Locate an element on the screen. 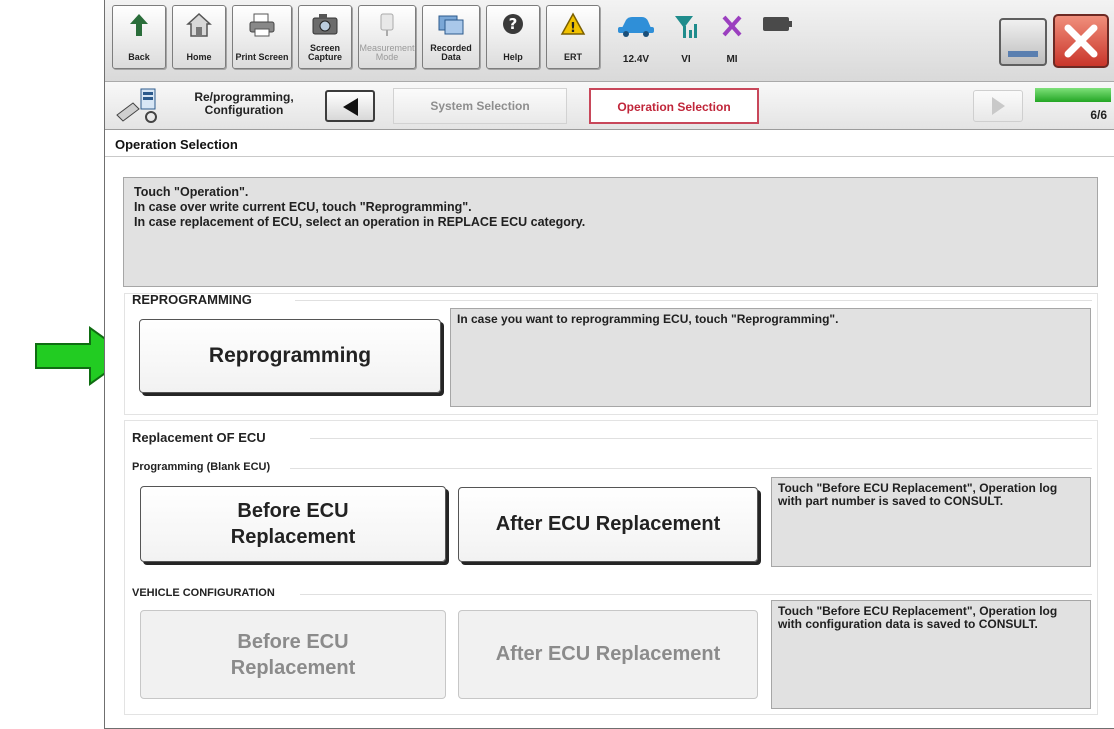 The image size is (1114, 729). measurement-mode-label: Measurement Mode is located at coordinates (387, 52).